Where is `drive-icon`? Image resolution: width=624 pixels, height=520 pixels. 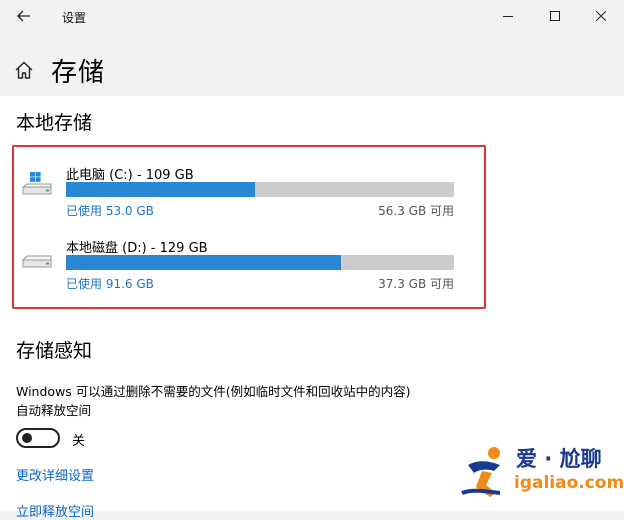 drive-icon is located at coordinates (37, 261).